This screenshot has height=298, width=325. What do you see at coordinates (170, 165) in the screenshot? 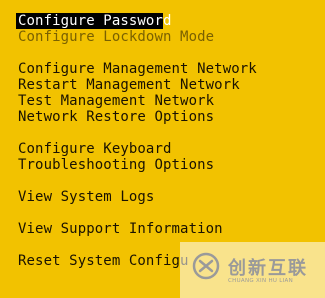
I see `menu-item-troubleshooting-options: Troubleshooting Options` at bounding box center [170, 165].